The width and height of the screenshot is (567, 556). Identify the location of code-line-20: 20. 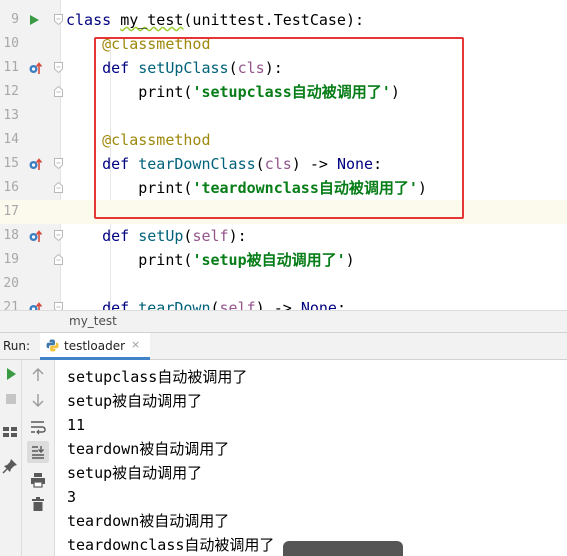
(283, 284).